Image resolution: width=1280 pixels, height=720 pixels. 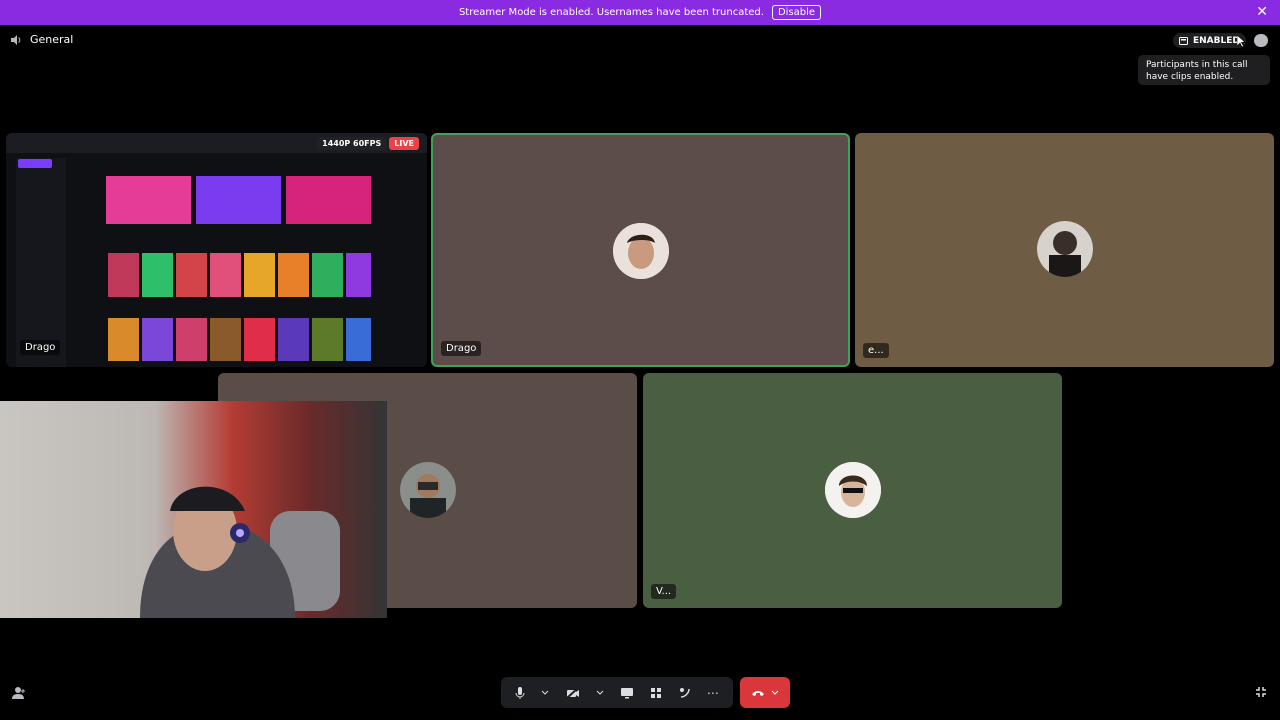 I want to click on cursor-icon, so click(x=1241, y=41).